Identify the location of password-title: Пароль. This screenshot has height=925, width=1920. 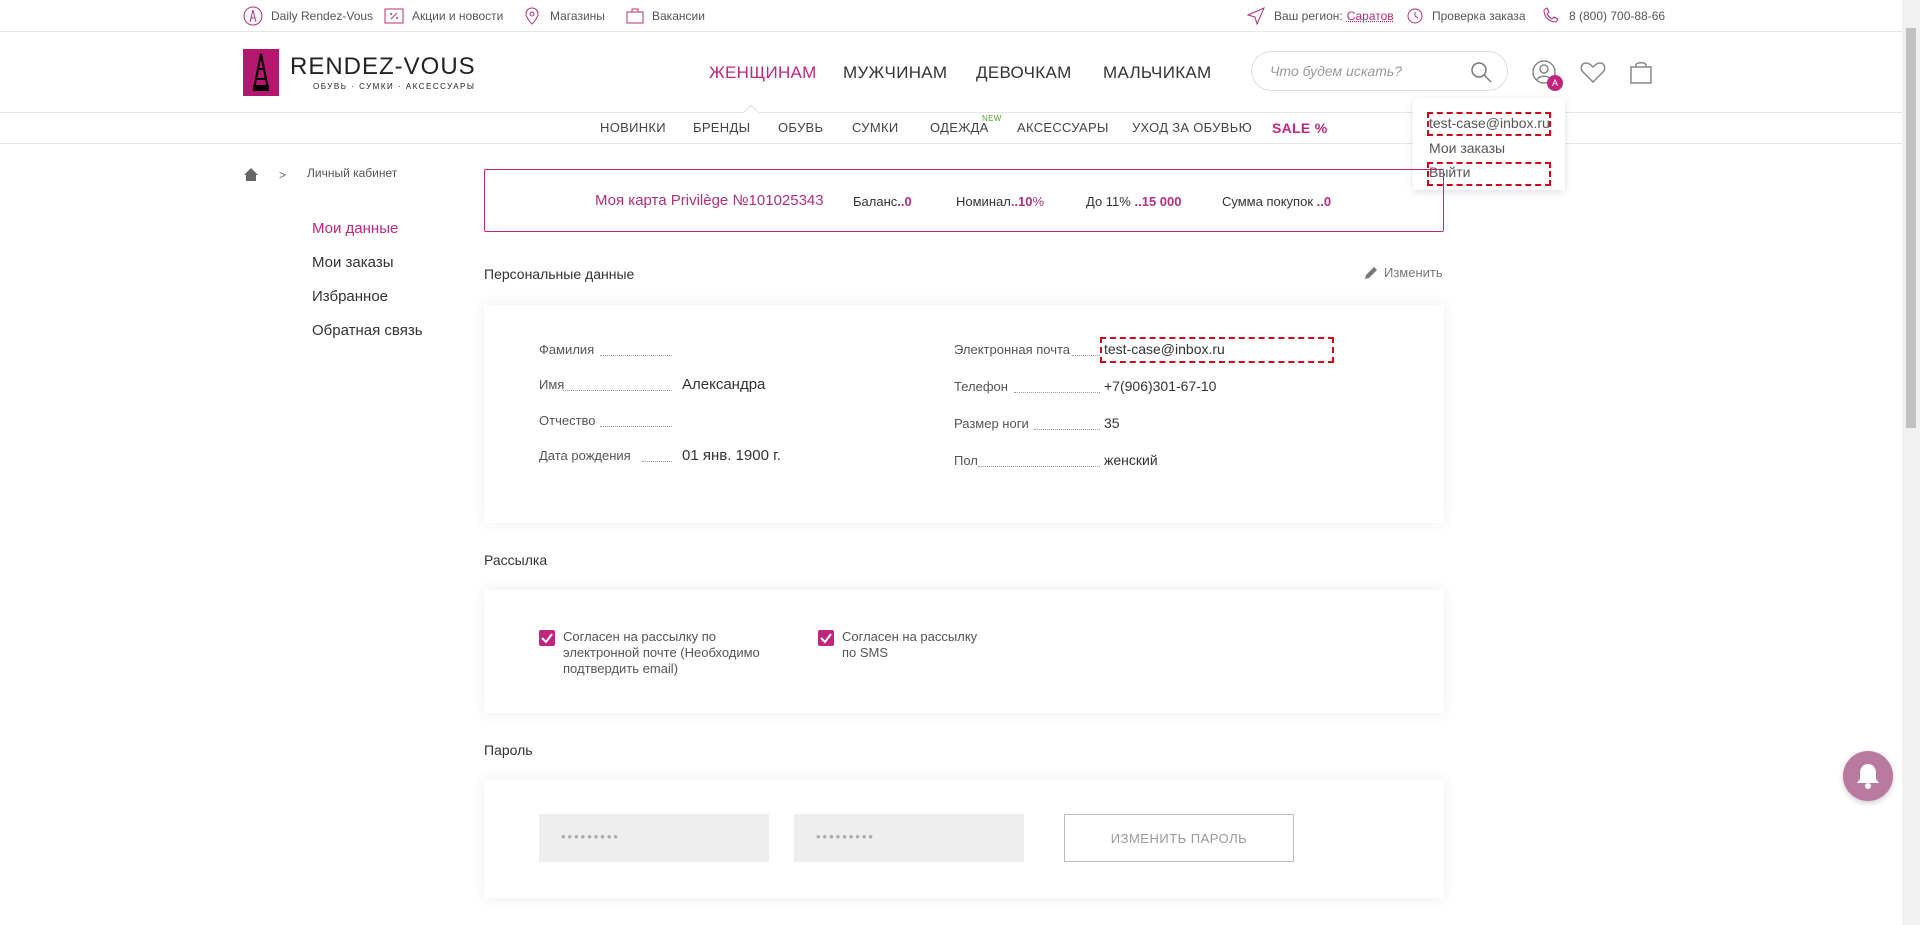
(508, 750).